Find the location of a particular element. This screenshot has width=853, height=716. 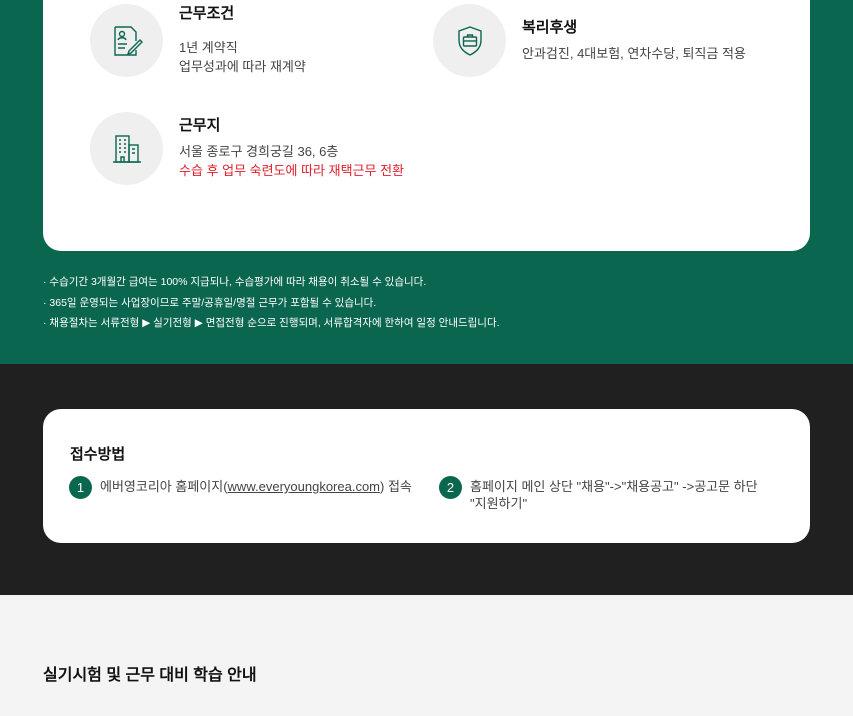

remote-work-note: 수습 후 업무 숙련도에 따라 재택근무 전환 is located at coordinates (291, 170).